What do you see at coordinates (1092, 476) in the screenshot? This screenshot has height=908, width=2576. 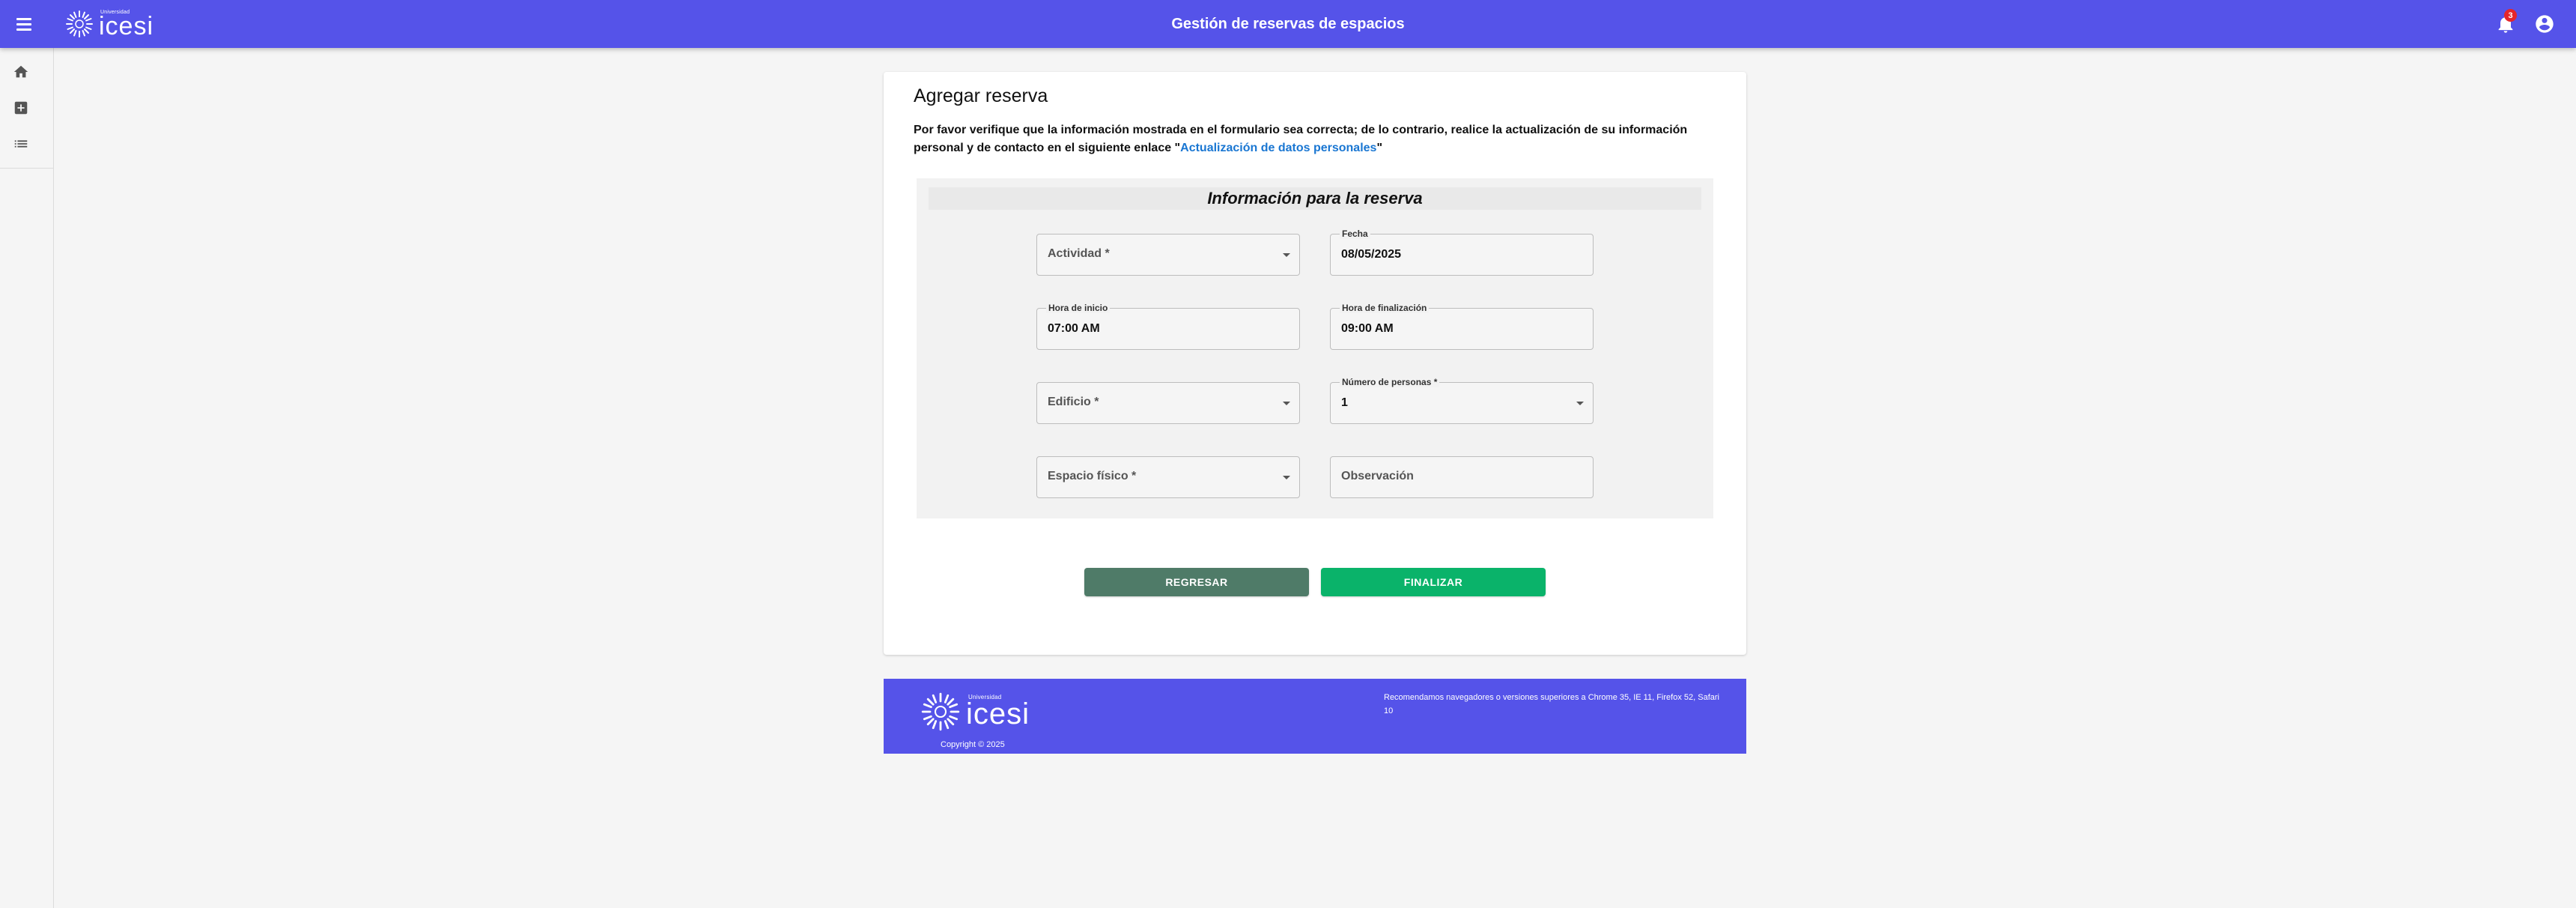 I see `espacio-fisico-placeholder: Espacio físico *` at bounding box center [1092, 476].